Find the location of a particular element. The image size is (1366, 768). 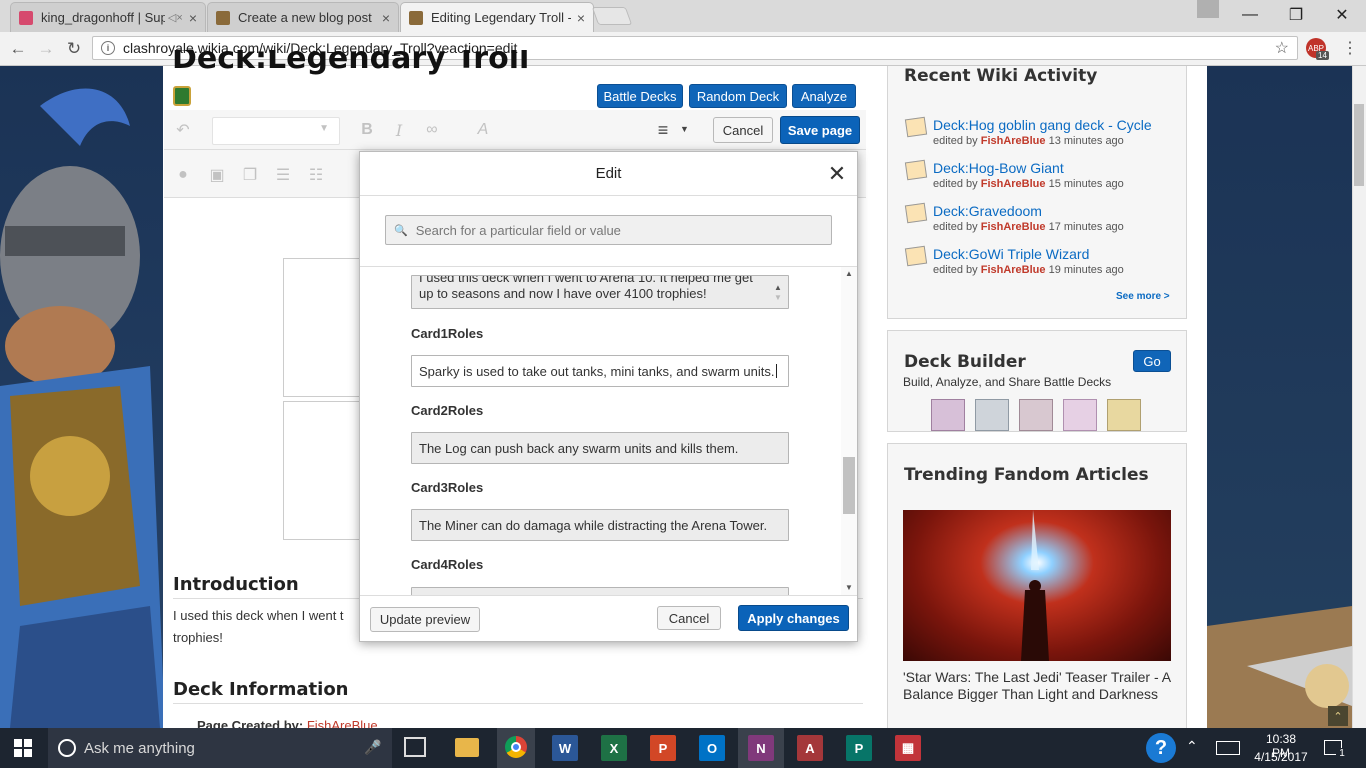

deck-builder-go-button: Go is located at coordinates (1152, 361).